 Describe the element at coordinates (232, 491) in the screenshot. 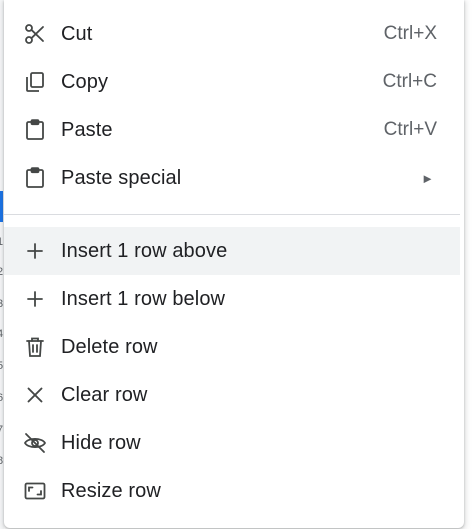

I see `menu-item-resize-row: Resize row` at that location.